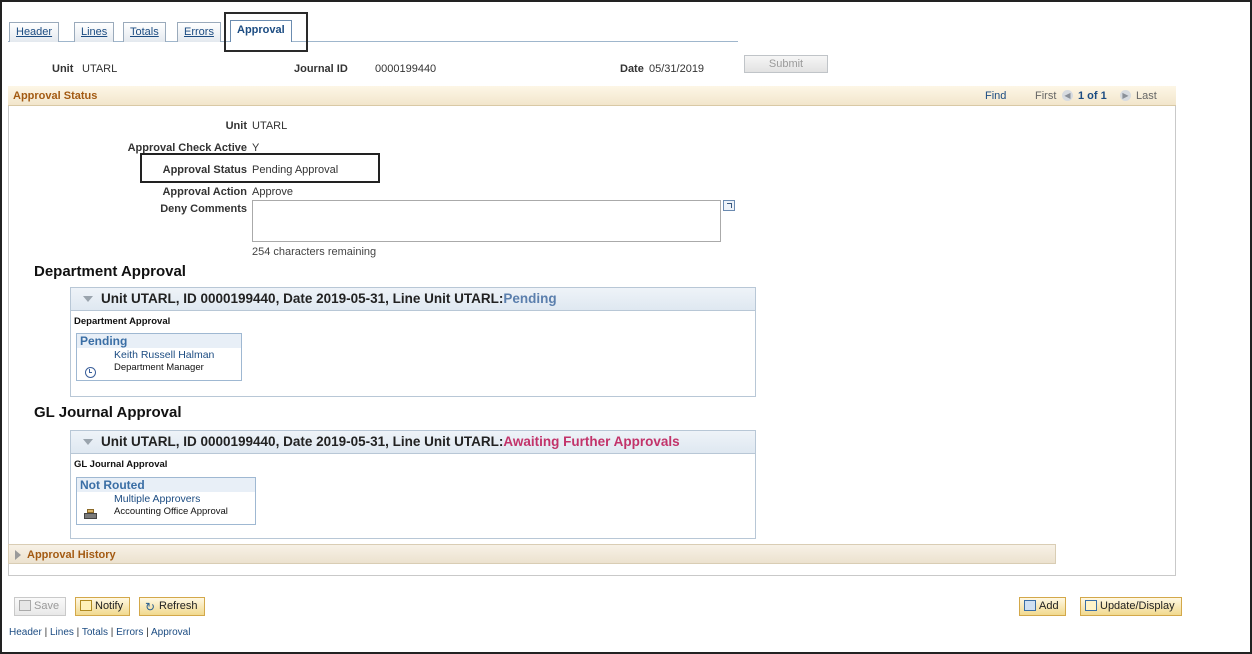 Image resolution: width=1252 pixels, height=654 pixels. What do you see at coordinates (94, 32) in the screenshot?
I see `tab-lines: Lines` at bounding box center [94, 32].